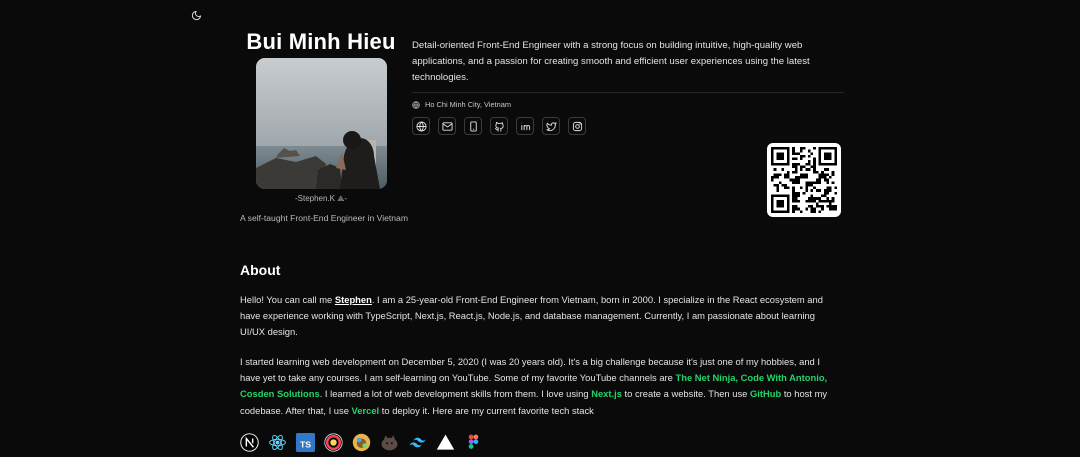 The height and width of the screenshot is (457, 1080). What do you see at coordinates (525, 126) in the screenshot?
I see `linkedin-button` at bounding box center [525, 126].